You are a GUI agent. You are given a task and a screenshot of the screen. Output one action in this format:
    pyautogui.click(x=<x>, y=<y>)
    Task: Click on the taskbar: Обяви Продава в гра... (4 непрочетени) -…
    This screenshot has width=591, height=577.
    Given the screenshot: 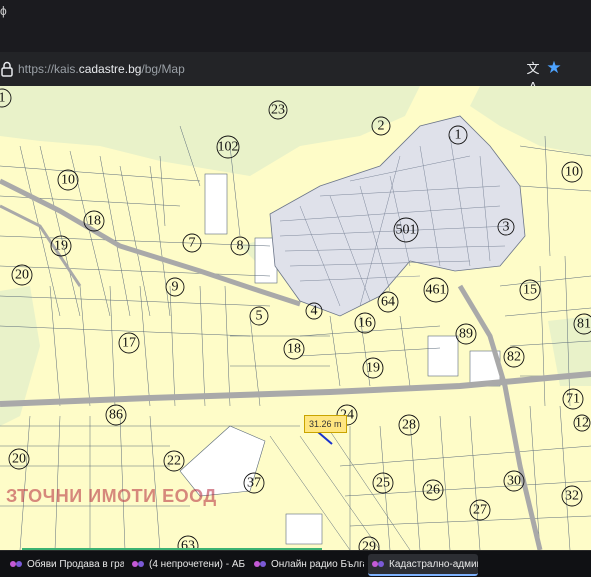 What is the action you would take?
    pyautogui.click(x=295, y=563)
    